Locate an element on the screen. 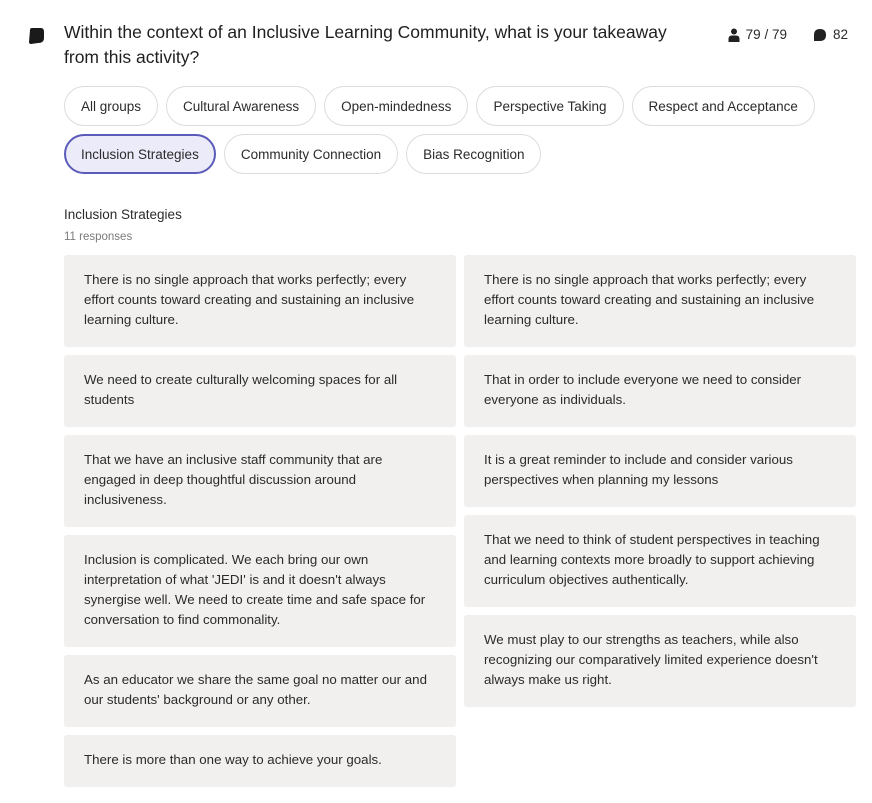 The width and height of the screenshot is (872, 803). group-chip-all-groups: All groups is located at coordinates (111, 106).